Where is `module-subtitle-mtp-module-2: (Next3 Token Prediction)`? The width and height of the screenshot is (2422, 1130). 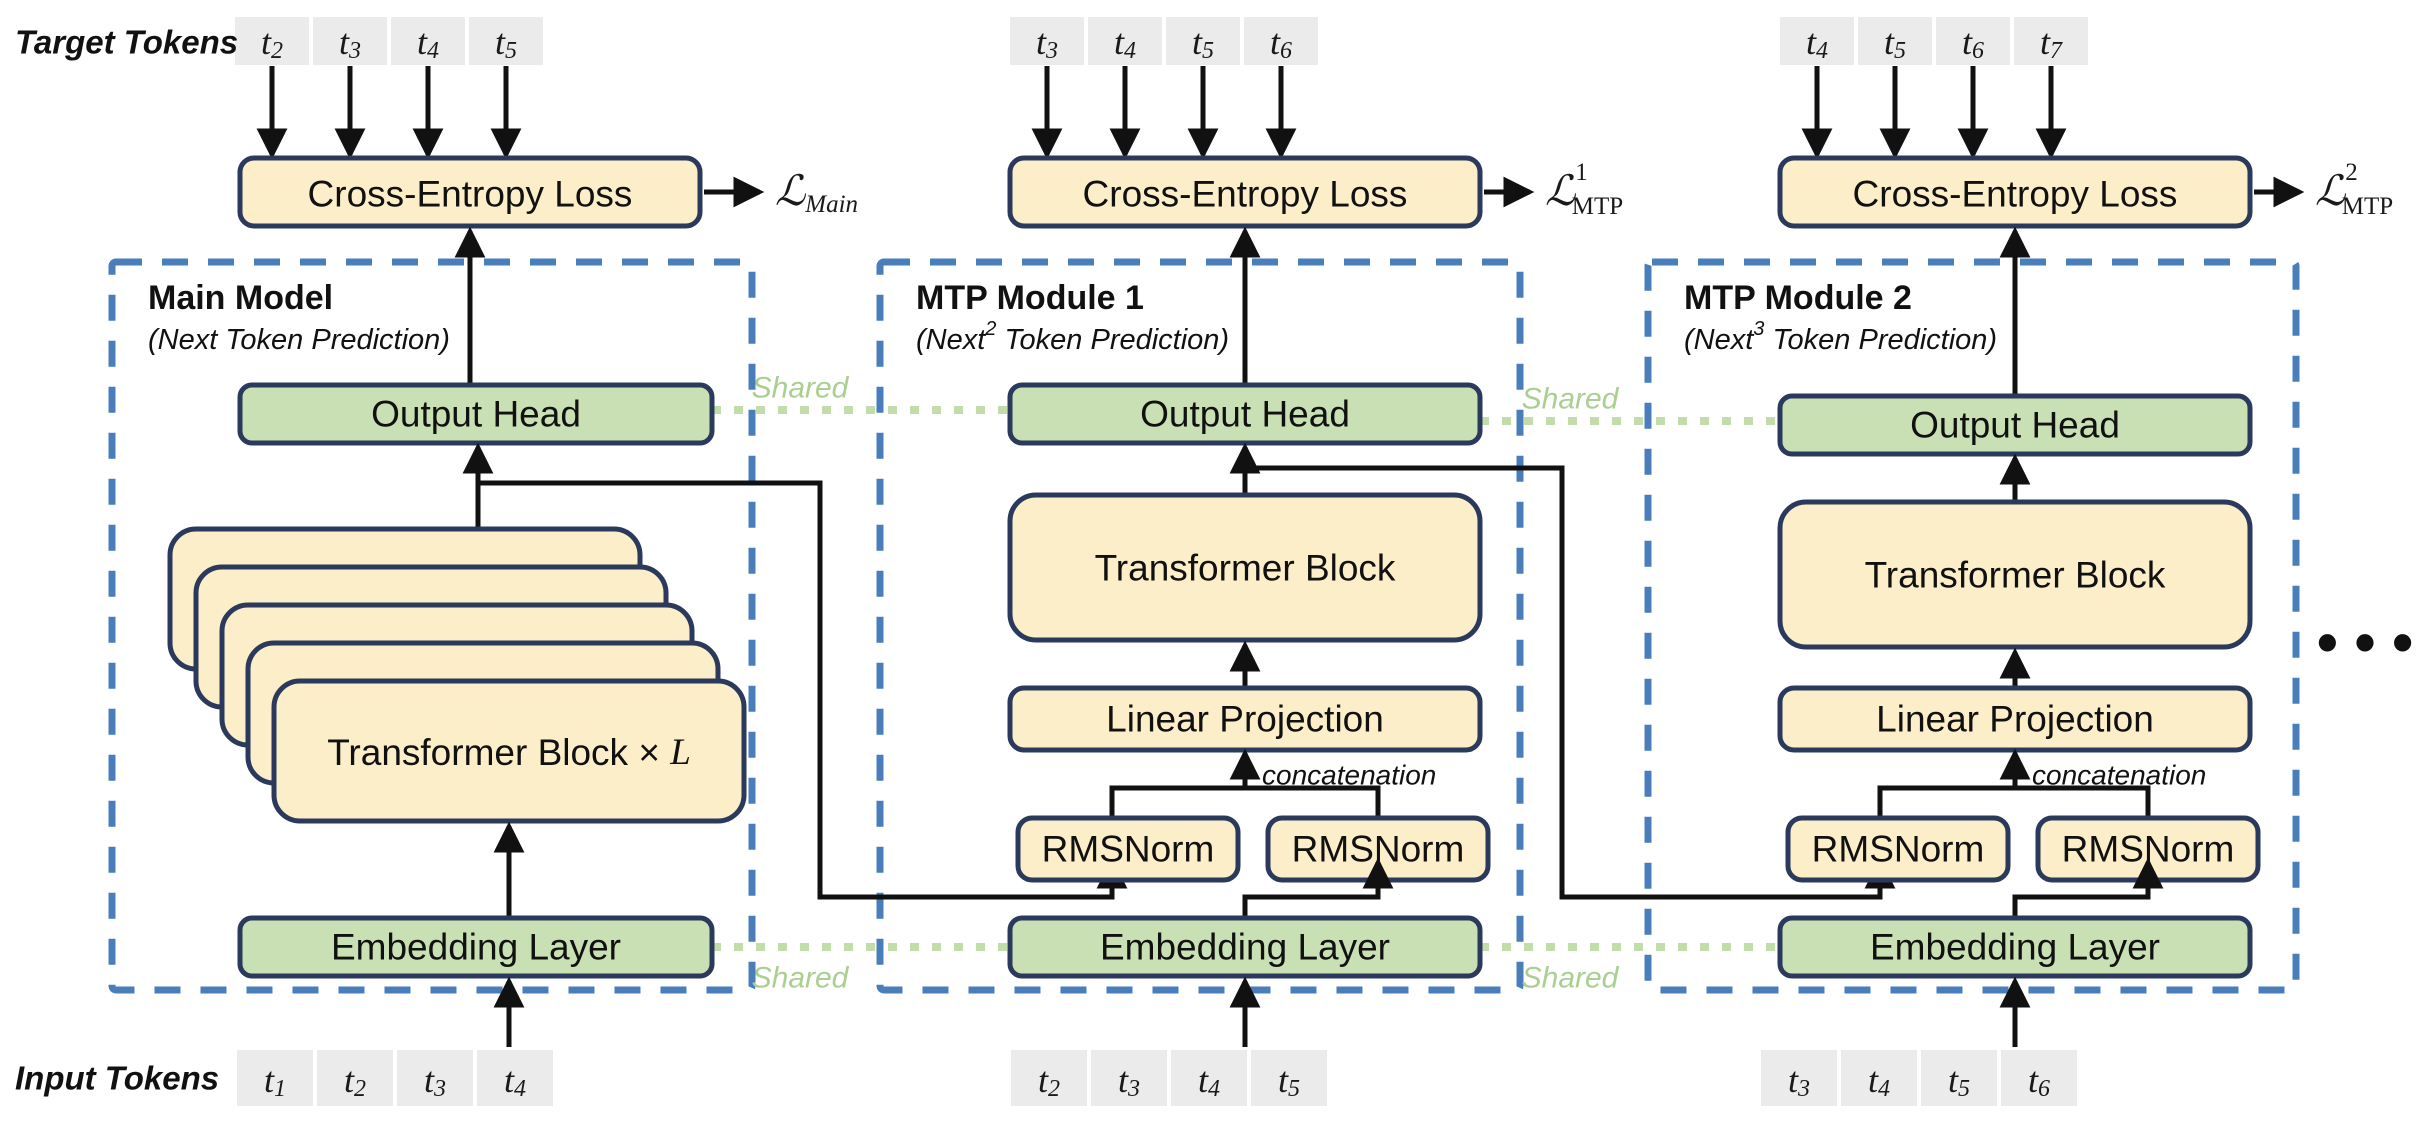
module-subtitle-mtp-module-2: (Next3 Token Prediction) is located at coordinates (1840, 337).